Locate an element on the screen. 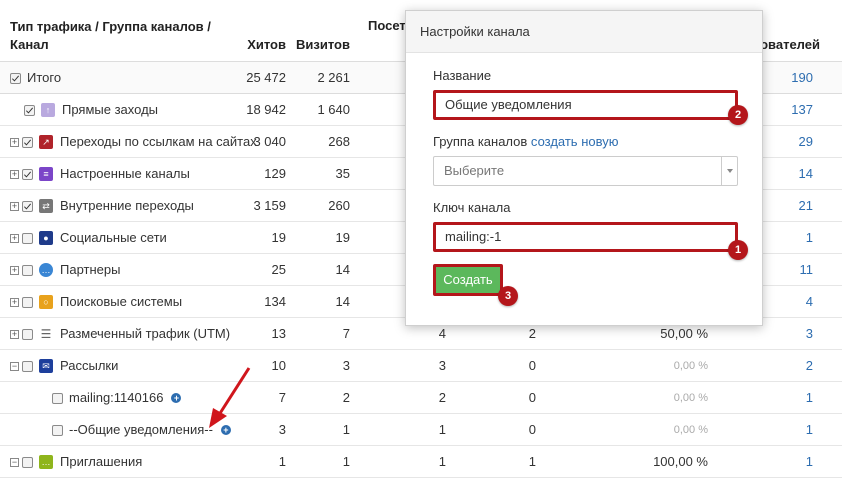  cell-users: 14 is located at coordinates (786, 174).